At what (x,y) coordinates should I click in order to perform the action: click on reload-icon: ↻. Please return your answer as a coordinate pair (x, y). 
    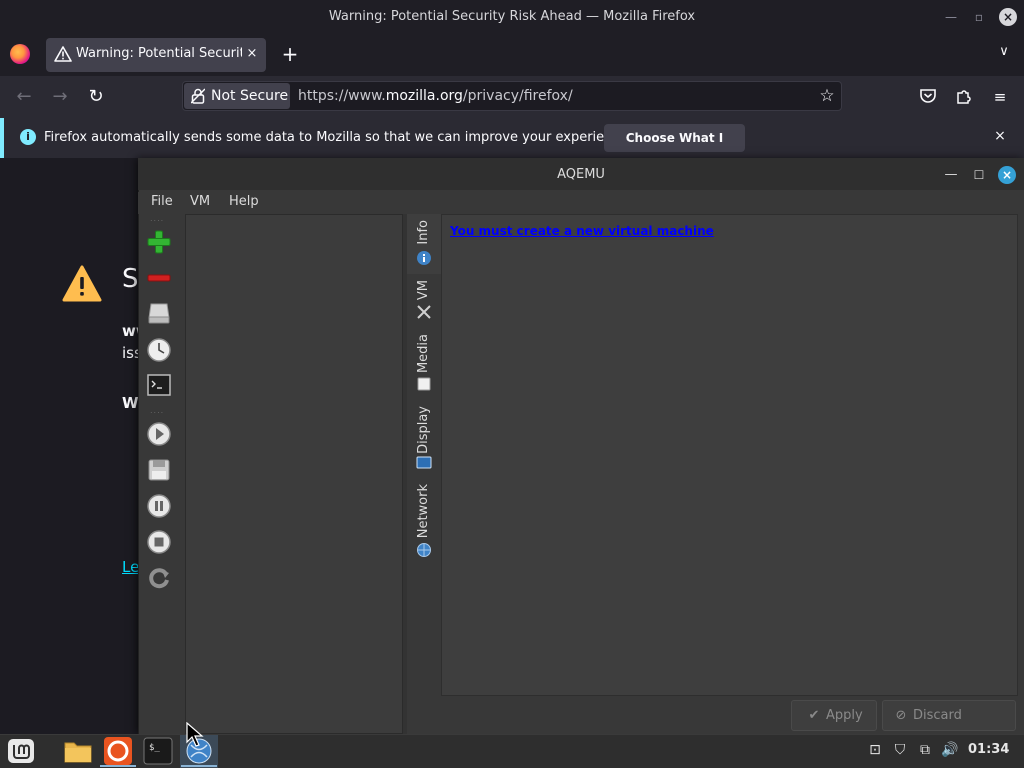
    Looking at the image, I should click on (96, 97).